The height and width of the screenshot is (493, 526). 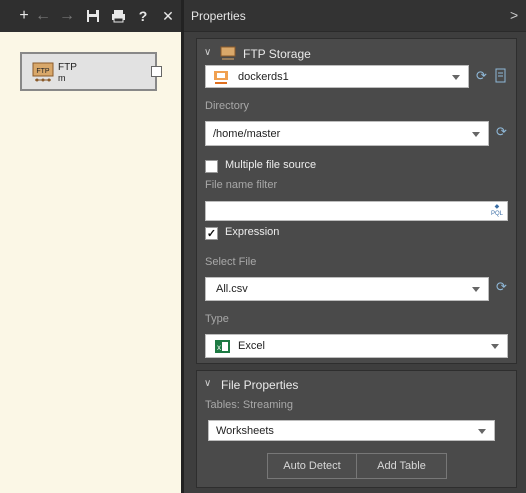 What do you see at coordinates (88, 71) in the screenshot?
I see `ftp-node: FTP` at bounding box center [88, 71].